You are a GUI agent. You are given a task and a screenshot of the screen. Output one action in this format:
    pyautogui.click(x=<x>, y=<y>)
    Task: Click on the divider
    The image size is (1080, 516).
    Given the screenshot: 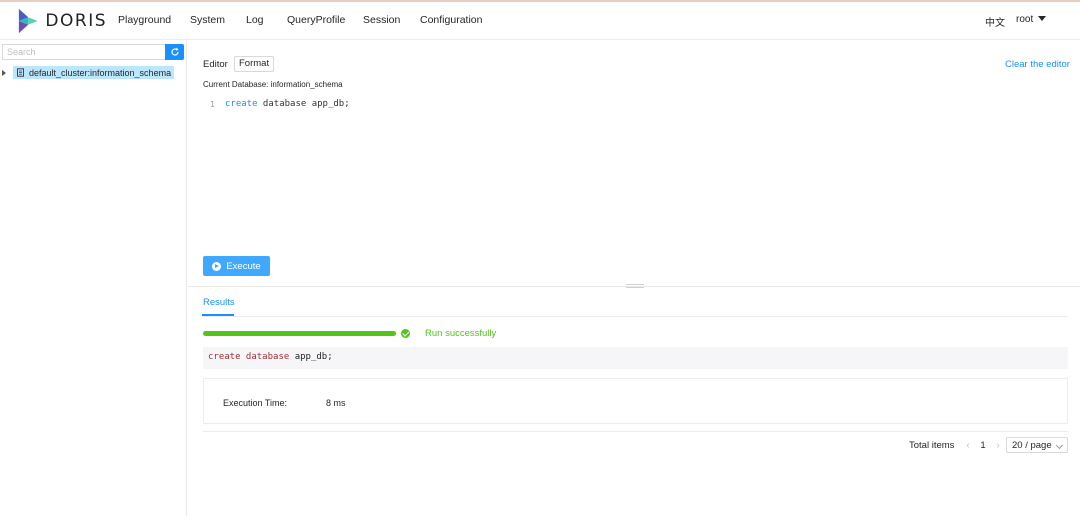 What is the action you would take?
    pyautogui.click(x=635, y=431)
    